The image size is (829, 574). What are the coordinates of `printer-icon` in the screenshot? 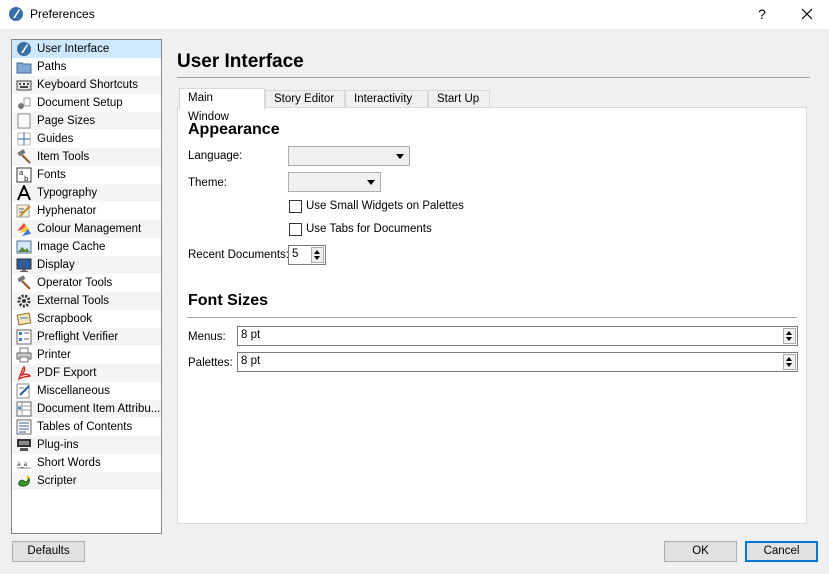 It's located at (24, 355).